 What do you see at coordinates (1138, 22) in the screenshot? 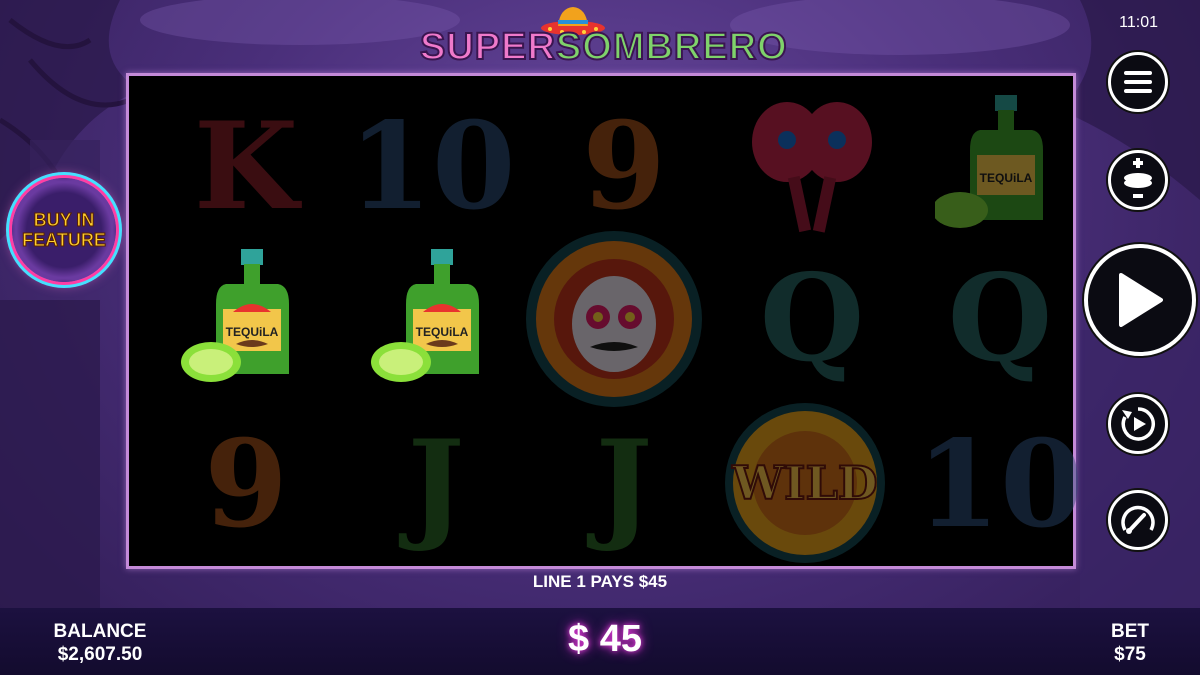
I see `clock: 11:01` at bounding box center [1138, 22].